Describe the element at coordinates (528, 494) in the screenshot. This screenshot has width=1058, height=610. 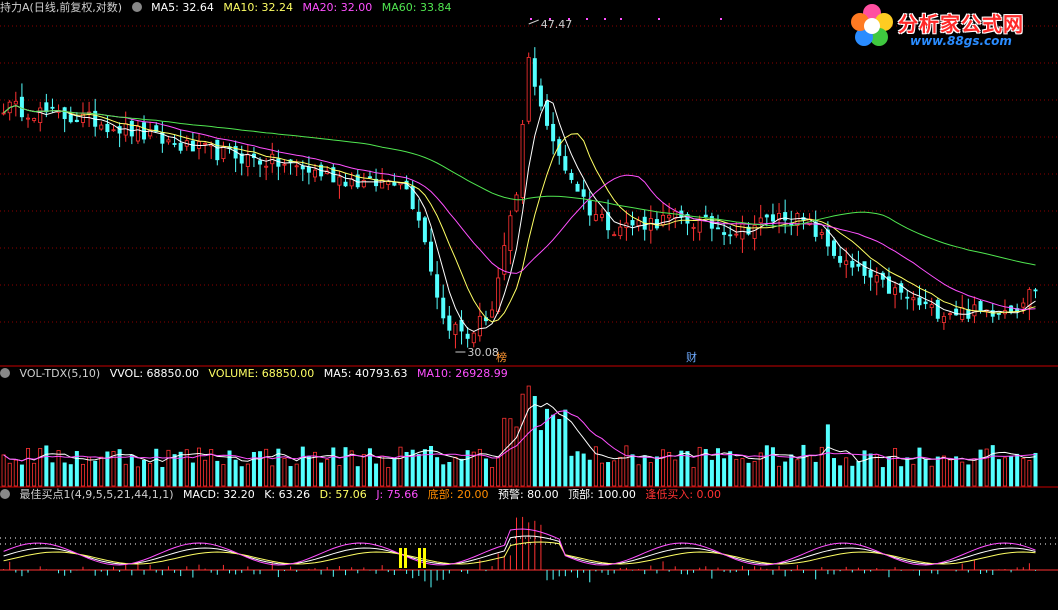
I see `warn-label: 预警: 80.00` at that location.